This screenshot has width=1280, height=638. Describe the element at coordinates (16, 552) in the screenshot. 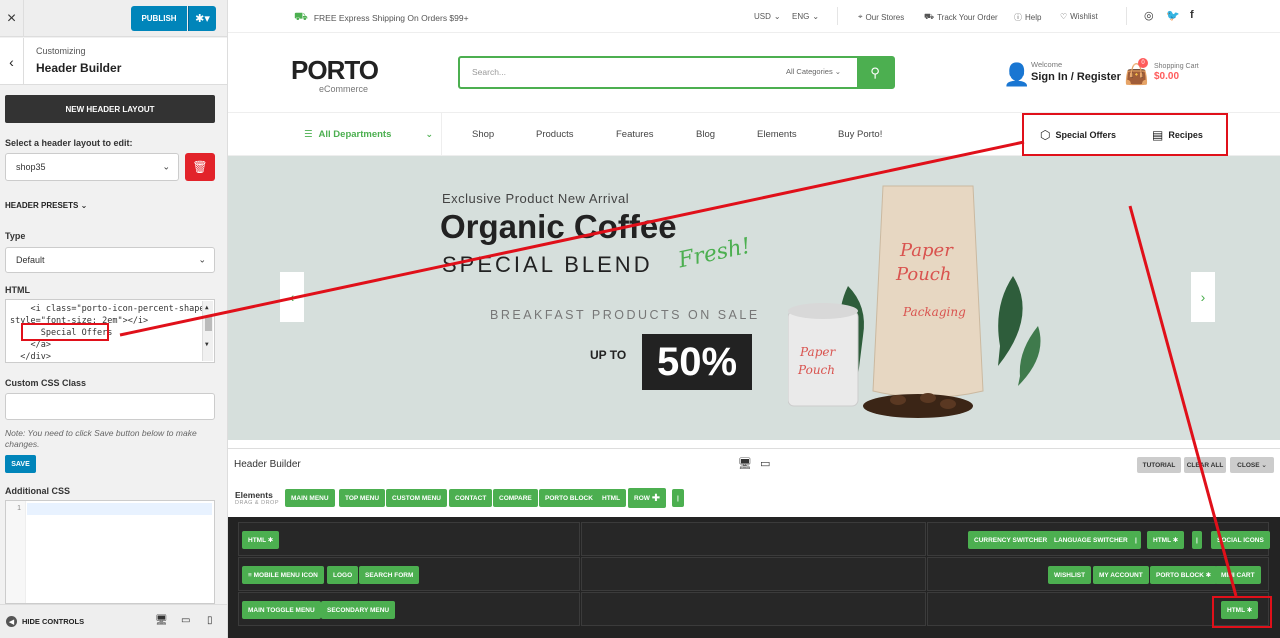

I see `line-number-gutter: 1` at that location.